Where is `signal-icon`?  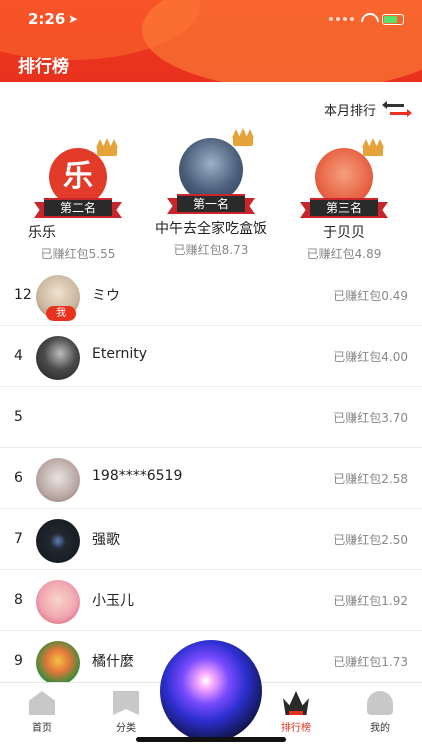
signal-icon is located at coordinates (341, 19).